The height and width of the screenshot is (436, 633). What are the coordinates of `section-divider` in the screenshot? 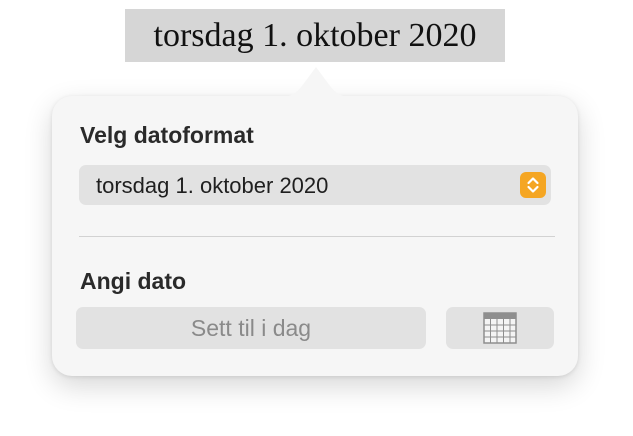 It's located at (317, 236).